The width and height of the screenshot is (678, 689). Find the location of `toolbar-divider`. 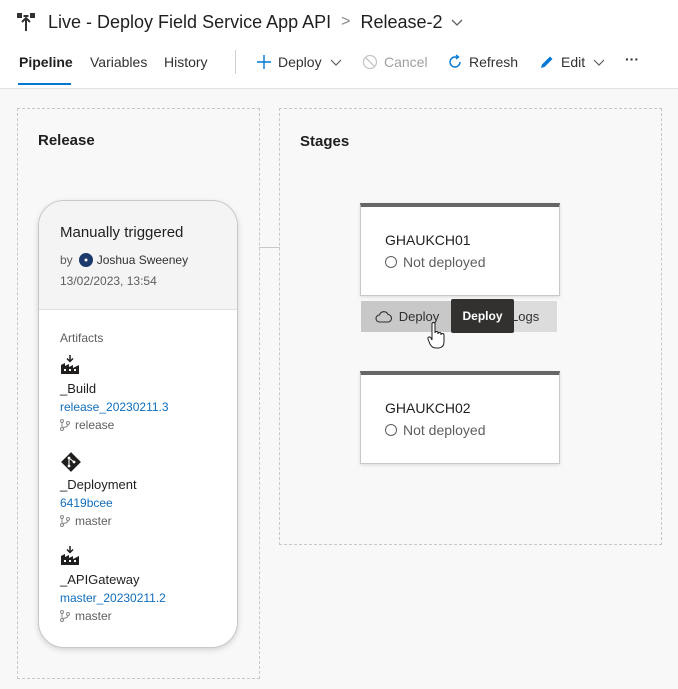

toolbar-divider is located at coordinates (235, 62).